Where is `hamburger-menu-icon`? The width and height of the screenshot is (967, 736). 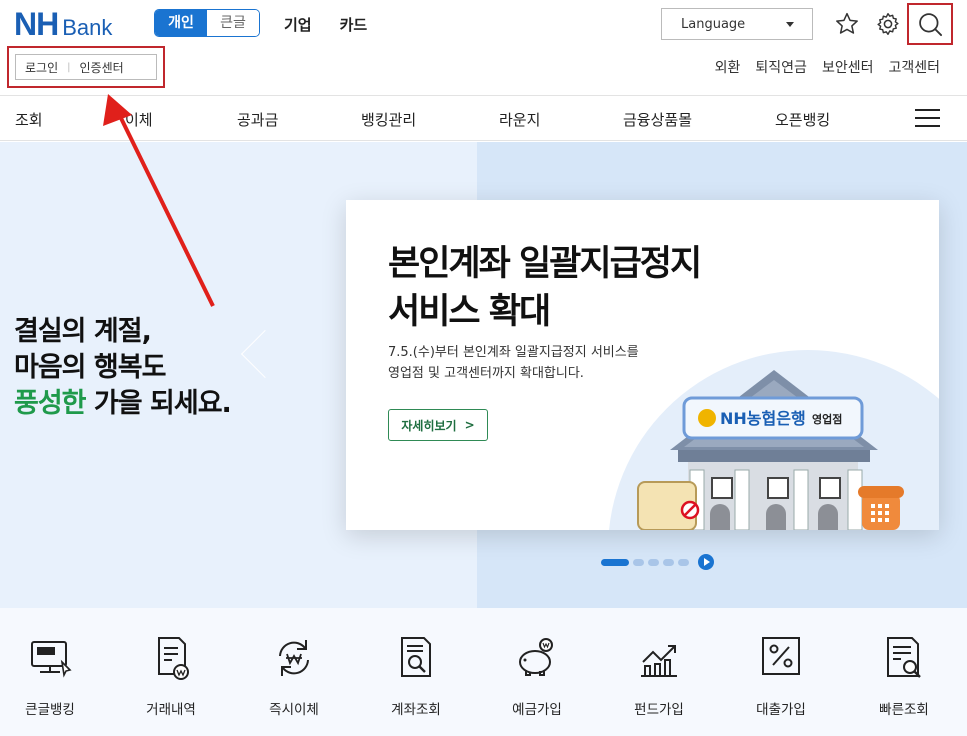 hamburger-menu-icon is located at coordinates (927, 119).